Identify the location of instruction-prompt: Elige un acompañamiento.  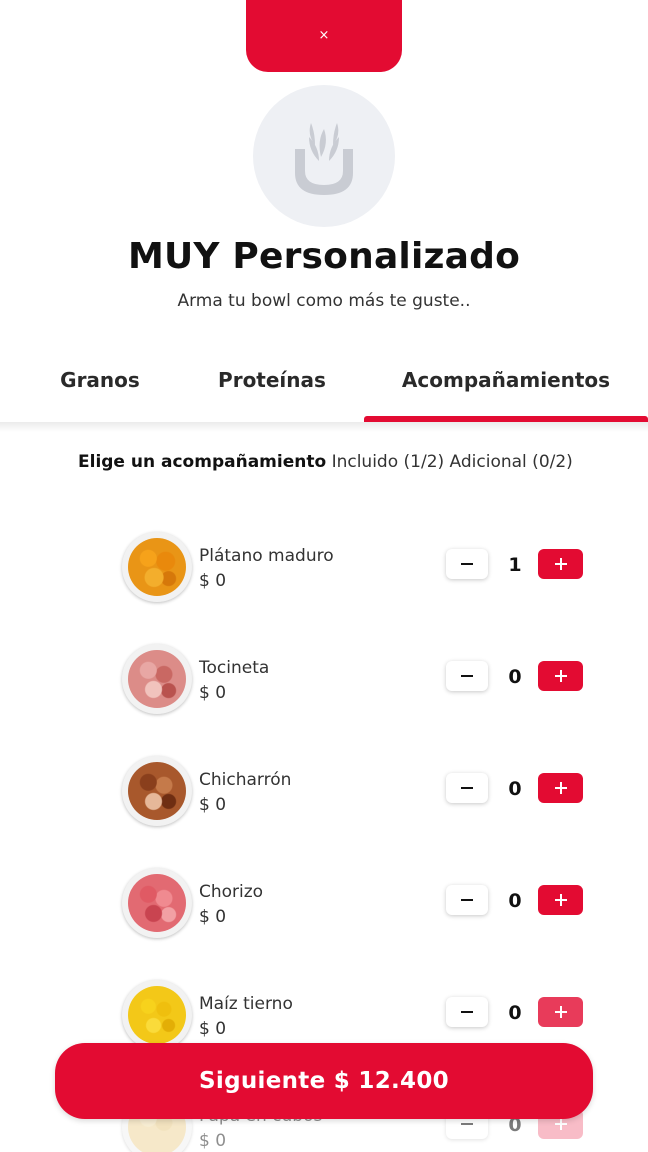
(202, 462).